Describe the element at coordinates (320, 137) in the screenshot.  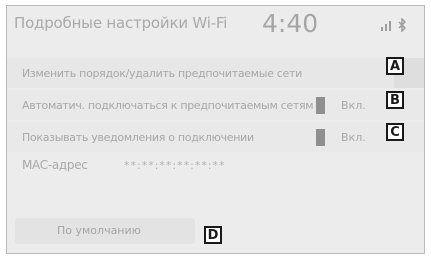
I see `notify-indicator` at that location.